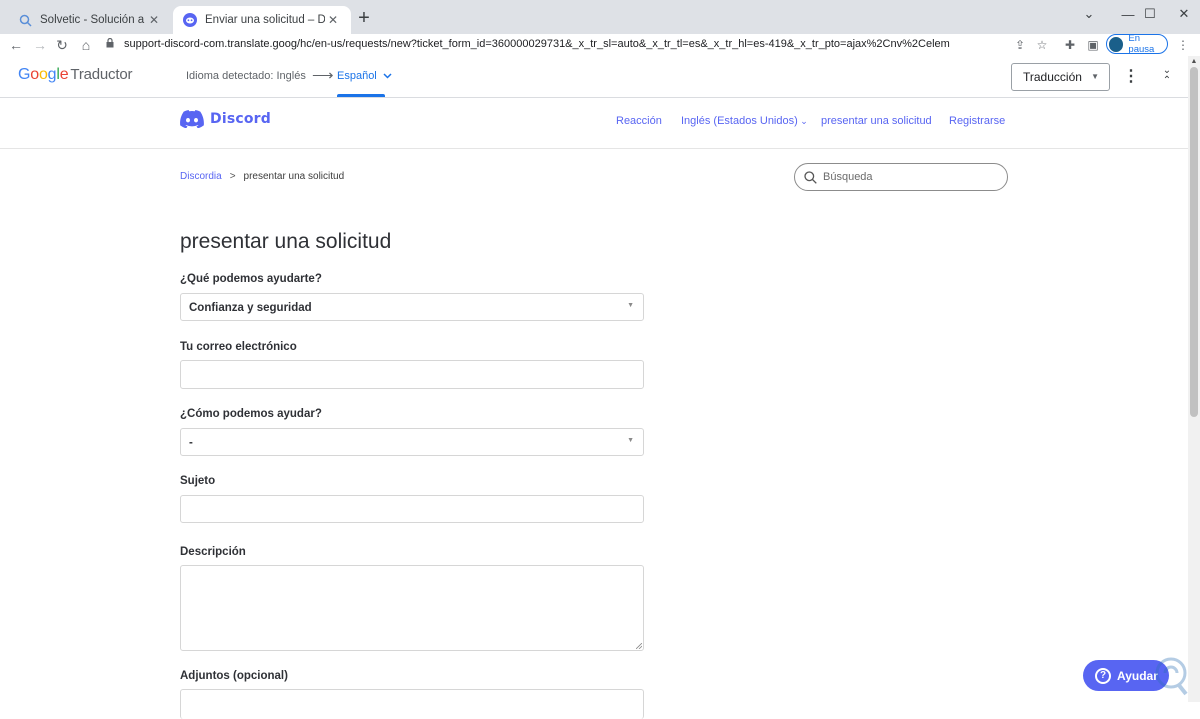  Describe the element at coordinates (848, 177) in the screenshot. I see `search-placeholder: Búsqueda` at that location.